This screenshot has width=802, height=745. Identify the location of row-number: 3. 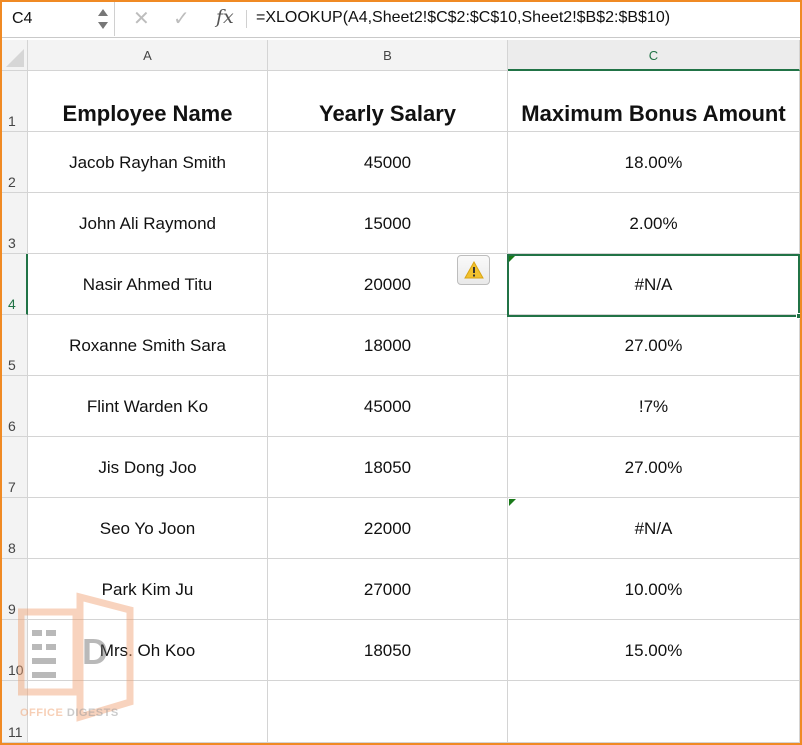
(12, 243).